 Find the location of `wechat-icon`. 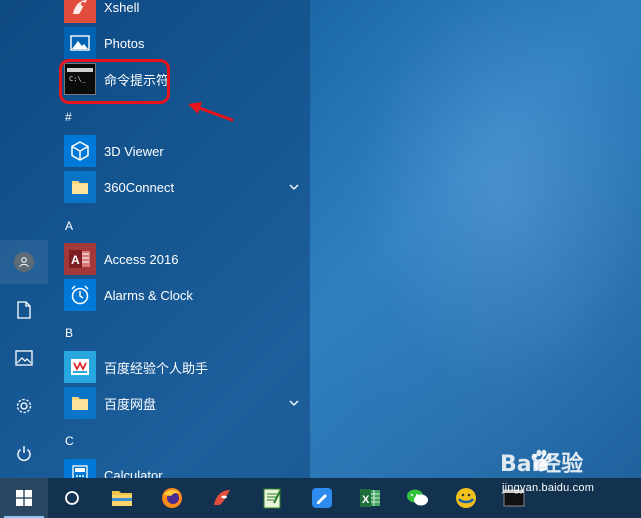

wechat-icon is located at coordinates (417, 497).